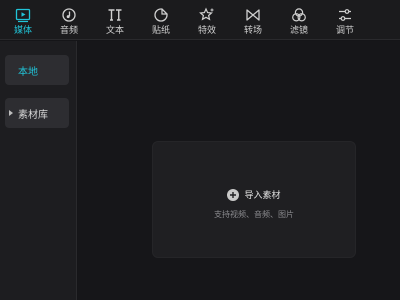  What do you see at coordinates (22, 31) in the screenshot?
I see `tab-media-label: 媒体` at bounding box center [22, 31].